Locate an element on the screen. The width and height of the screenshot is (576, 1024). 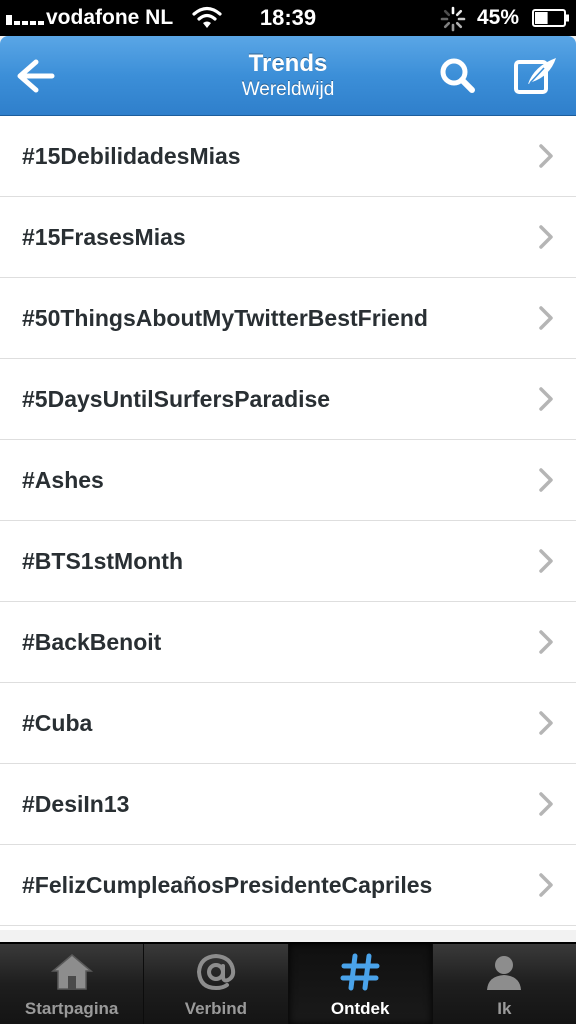
trend-label: #5DaysUntilSurfersParadise is located at coordinates (176, 398).